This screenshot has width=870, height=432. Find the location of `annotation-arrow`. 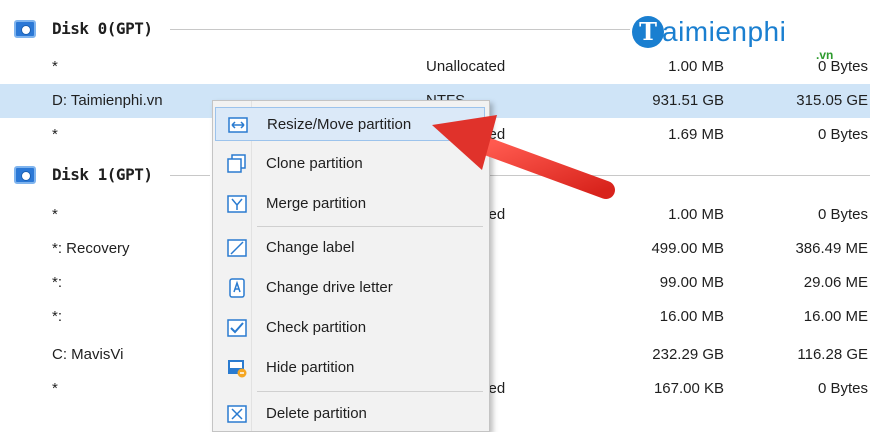

annotation-arrow is located at coordinates (523, 157).